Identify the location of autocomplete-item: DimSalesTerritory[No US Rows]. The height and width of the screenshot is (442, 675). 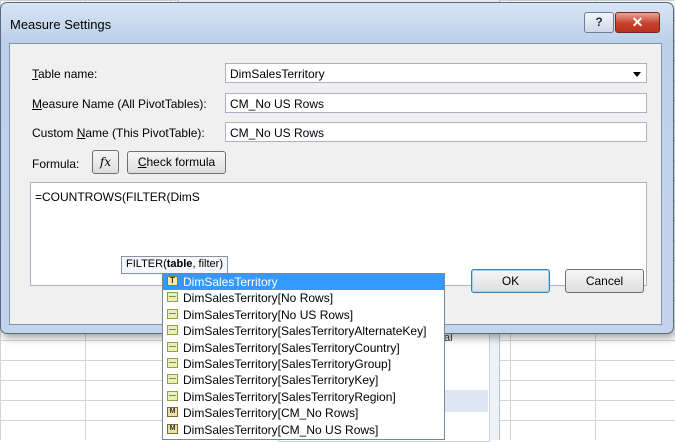
(303, 315).